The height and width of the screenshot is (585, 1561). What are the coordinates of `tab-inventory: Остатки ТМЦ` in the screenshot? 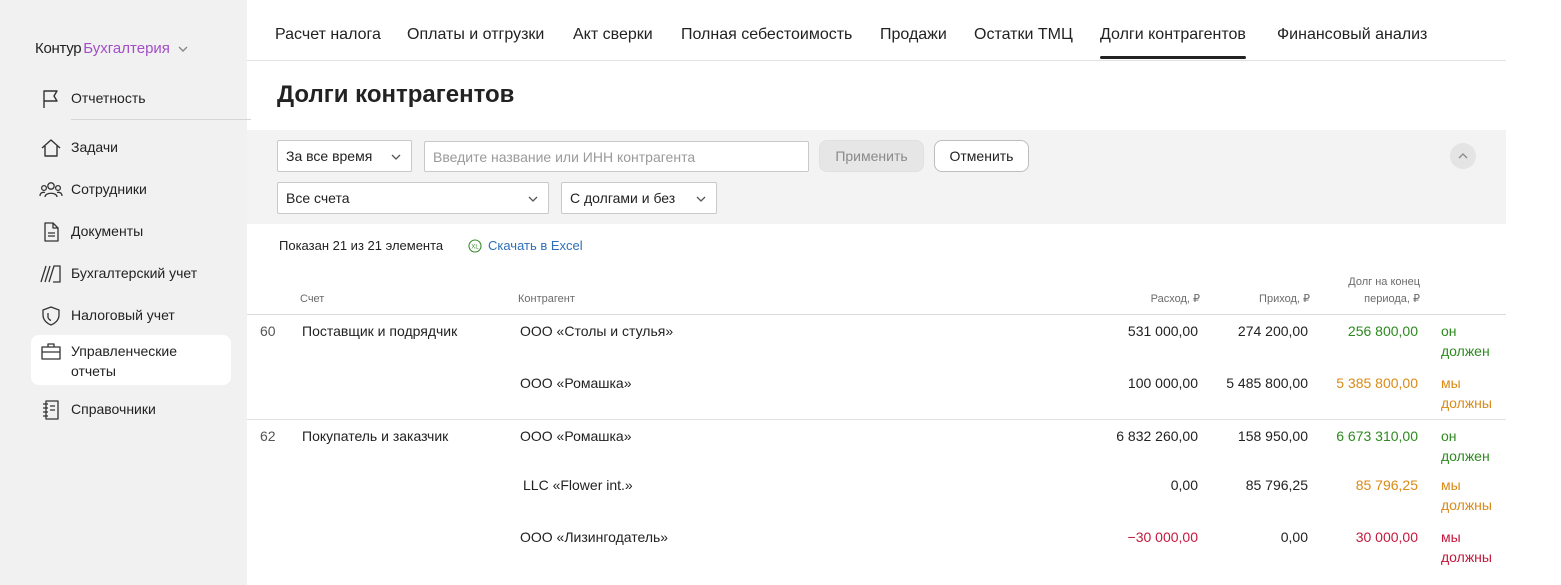 It's located at (1023, 35).